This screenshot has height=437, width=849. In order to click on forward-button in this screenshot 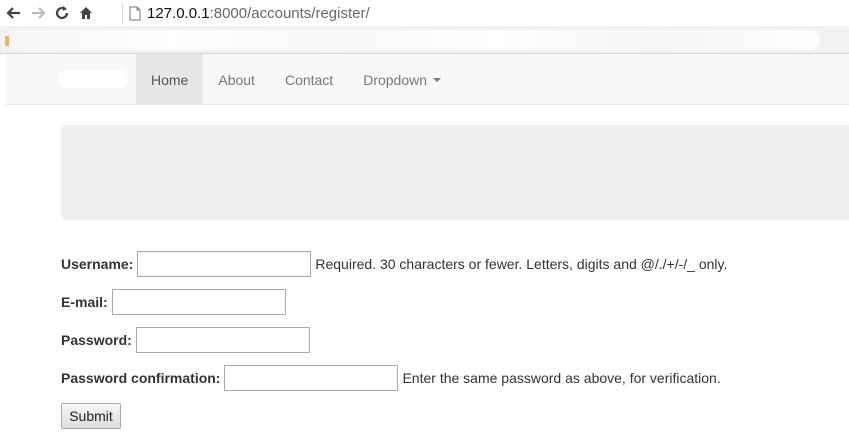, I will do `click(38, 13)`.